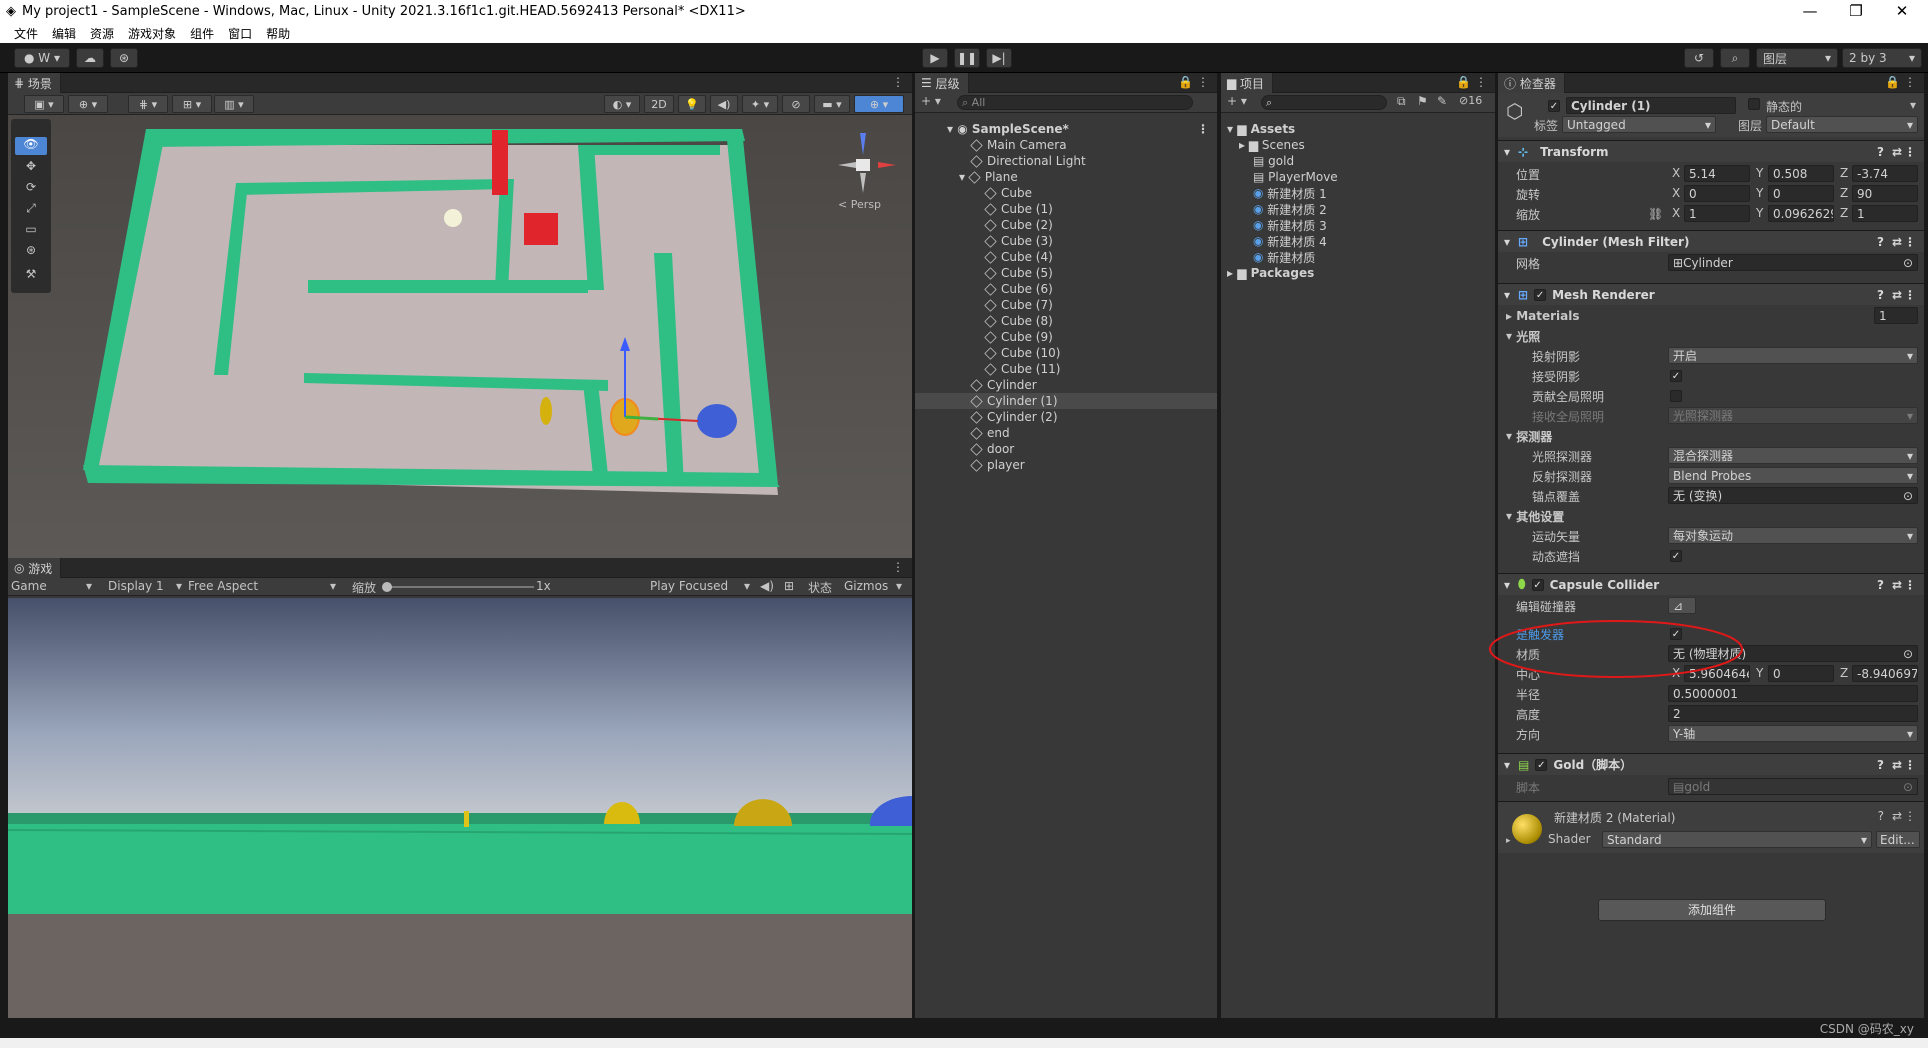  Describe the element at coordinates (1711, 764) in the screenshot. I see `gold-script-header: ▾ ▤ ✓ Gold（脚本） ? ⇄ ⋮` at that location.